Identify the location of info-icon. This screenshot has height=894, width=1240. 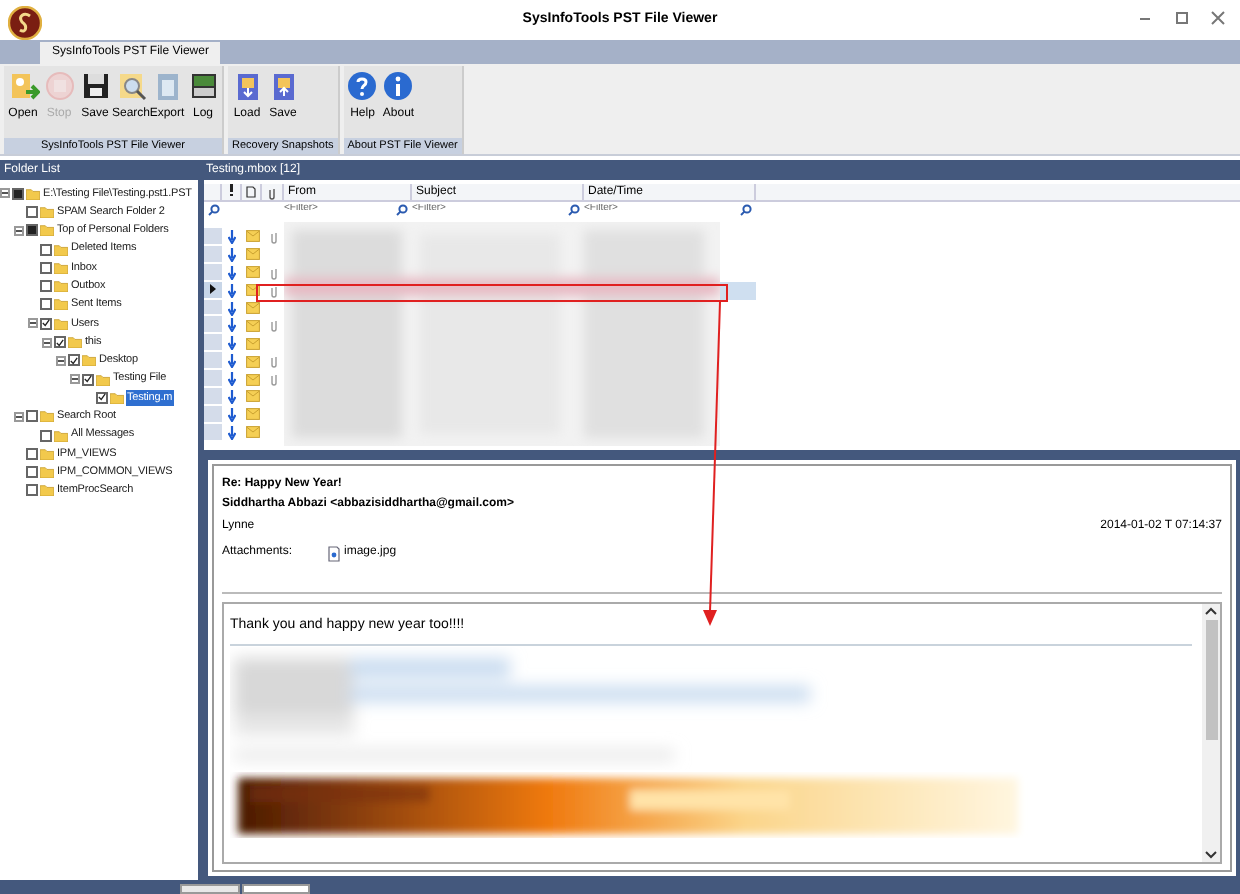
(398, 86).